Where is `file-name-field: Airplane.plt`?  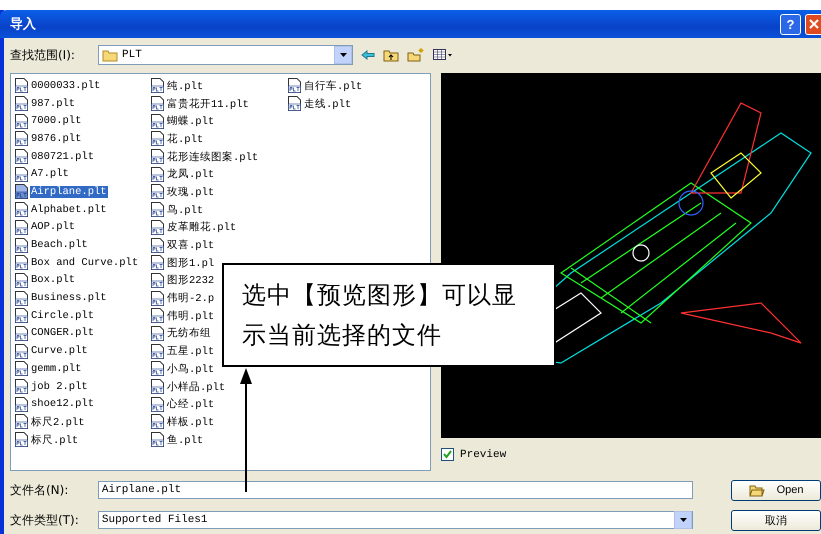
file-name-field: Airplane.plt is located at coordinates (396, 490).